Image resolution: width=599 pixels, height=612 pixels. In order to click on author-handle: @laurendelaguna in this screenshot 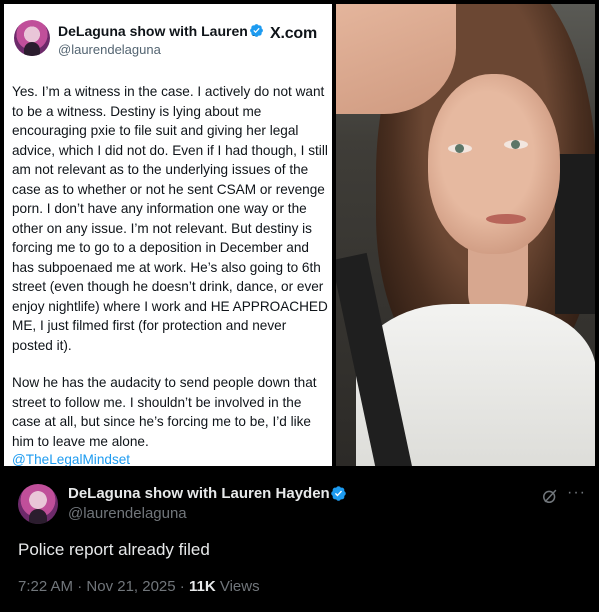, I will do `click(127, 513)`.